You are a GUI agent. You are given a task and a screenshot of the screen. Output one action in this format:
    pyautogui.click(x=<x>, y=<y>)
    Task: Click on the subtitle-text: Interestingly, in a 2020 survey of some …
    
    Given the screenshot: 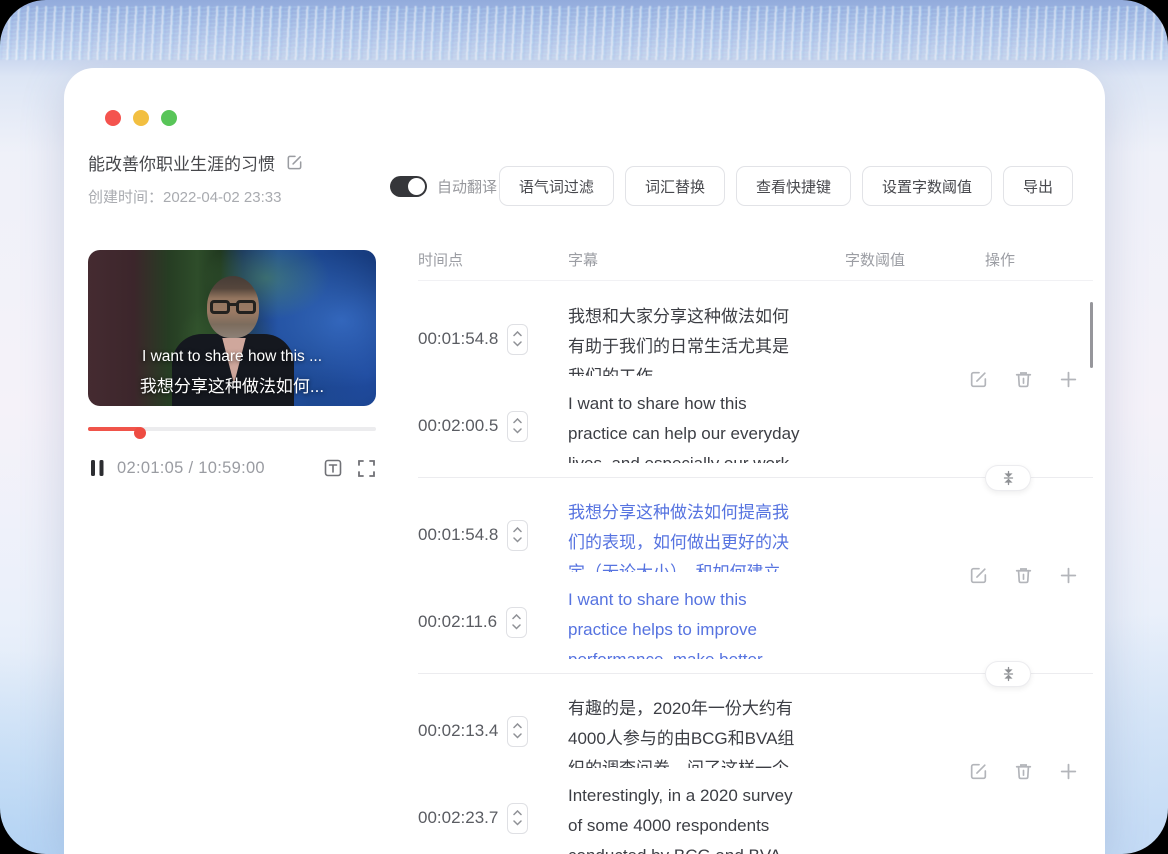 What is the action you would take?
    pyautogui.click(x=706, y=817)
    